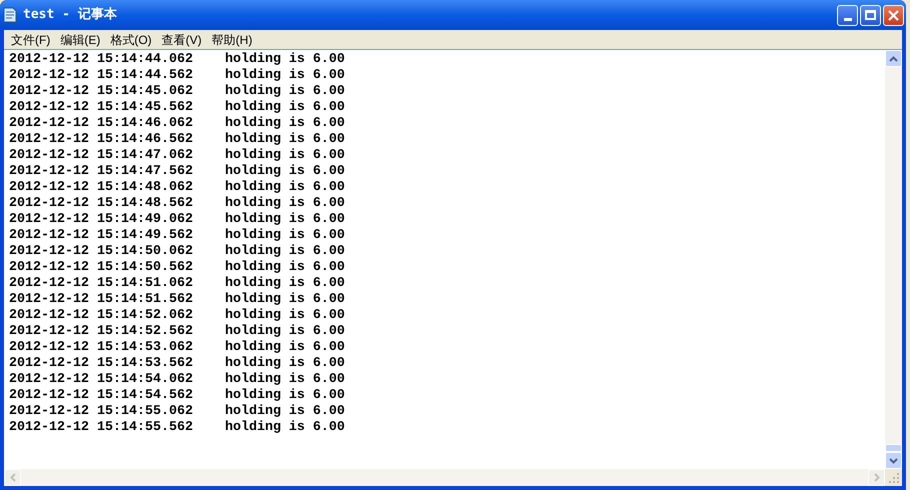 This screenshot has height=490, width=910. I want to click on maximize-button, so click(870, 15).